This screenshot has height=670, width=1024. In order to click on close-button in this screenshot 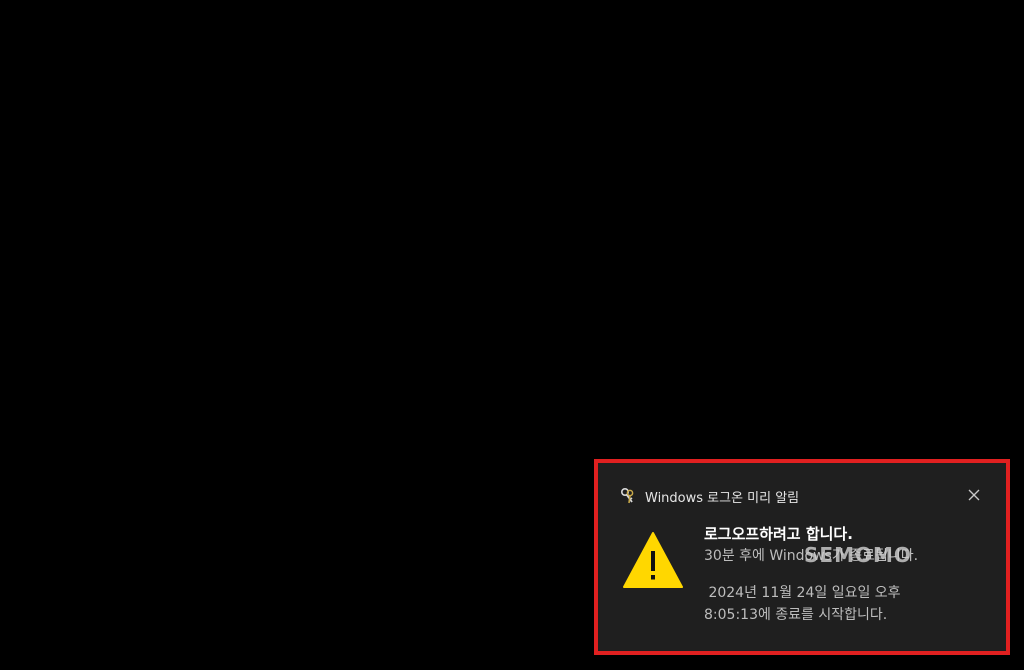, I will do `click(974, 495)`.